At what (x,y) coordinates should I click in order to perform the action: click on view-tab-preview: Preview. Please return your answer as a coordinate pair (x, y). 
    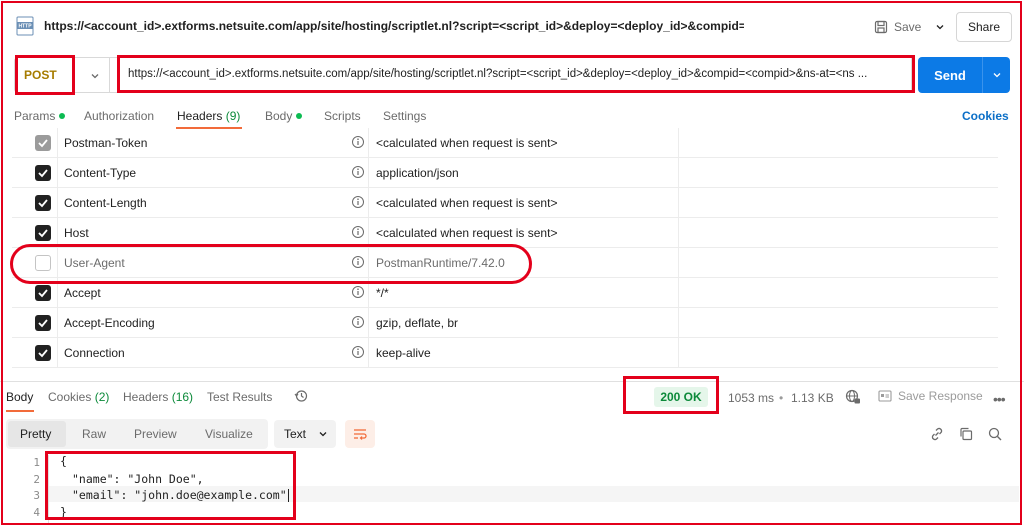
    Looking at the image, I should click on (155, 434).